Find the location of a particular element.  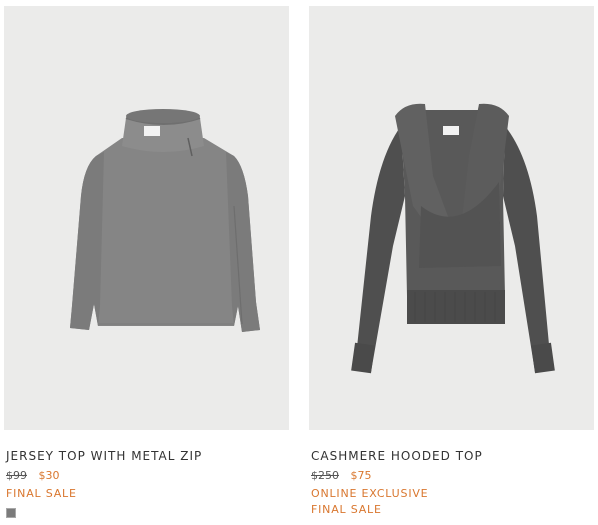

sale-price: $30 is located at coordinates (49, 475).